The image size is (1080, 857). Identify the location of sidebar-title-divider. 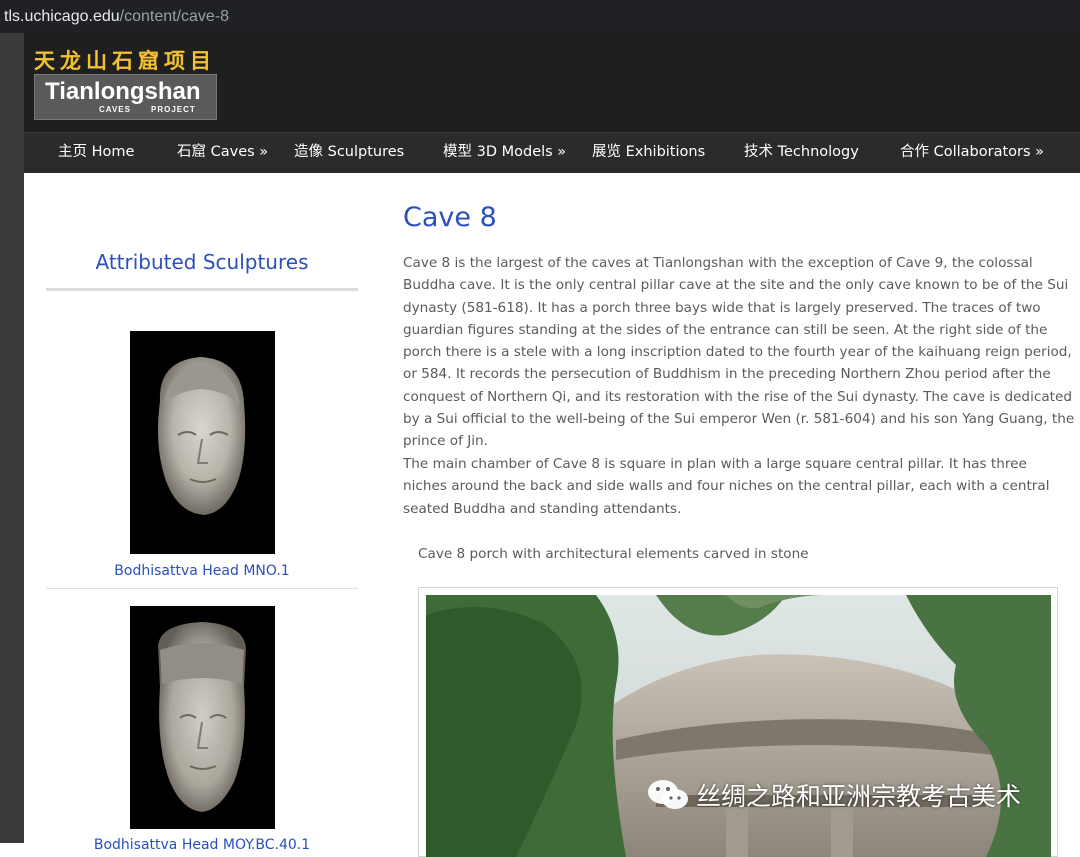
(202, 289).